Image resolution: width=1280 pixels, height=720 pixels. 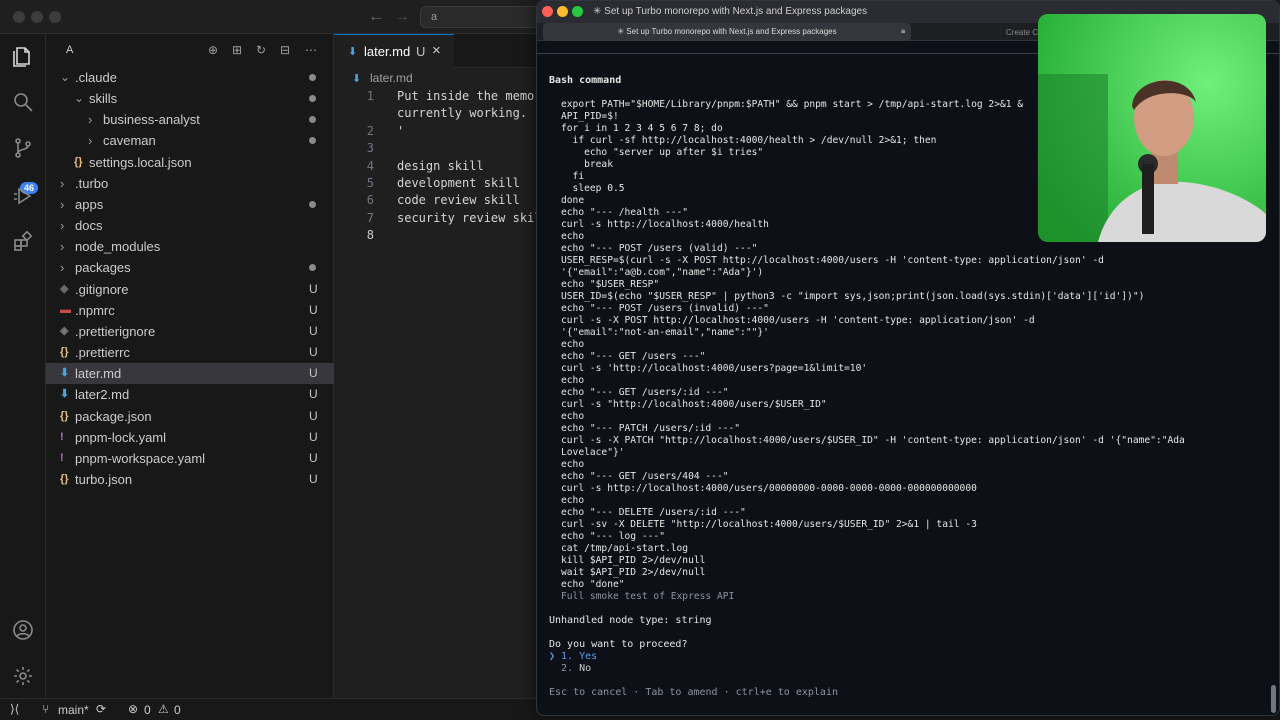 What do you see at coordinates (1273, 699) in the screenshot?
I see `terminal-scrollbar` at bounding box center [1273, 699].